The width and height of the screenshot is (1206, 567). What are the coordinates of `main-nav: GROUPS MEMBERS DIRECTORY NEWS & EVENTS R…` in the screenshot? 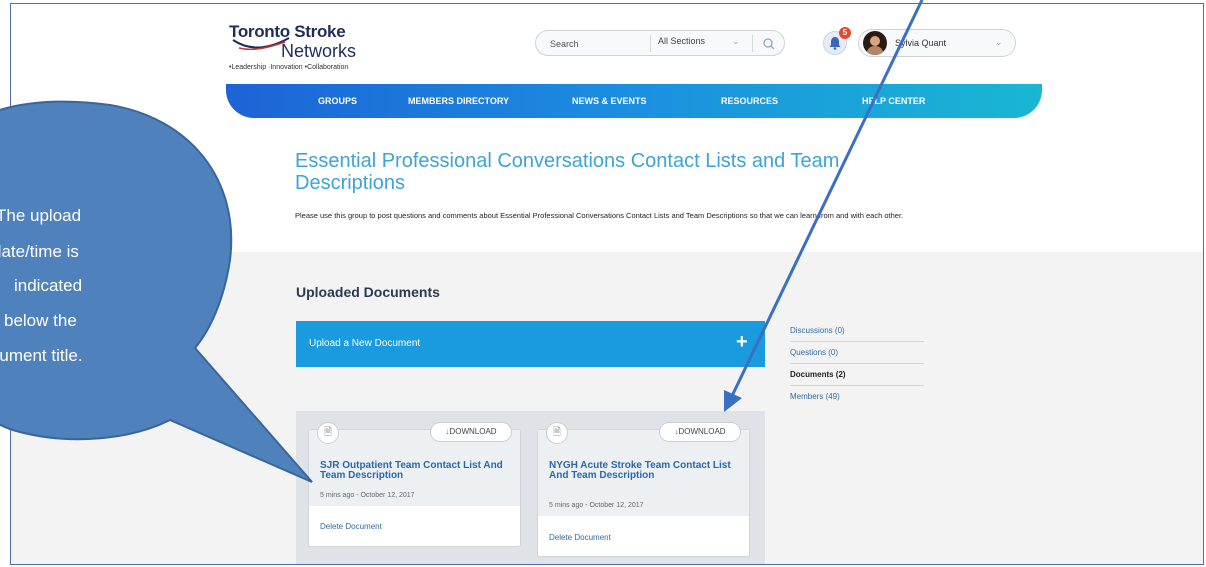 It's located at (634, 101).